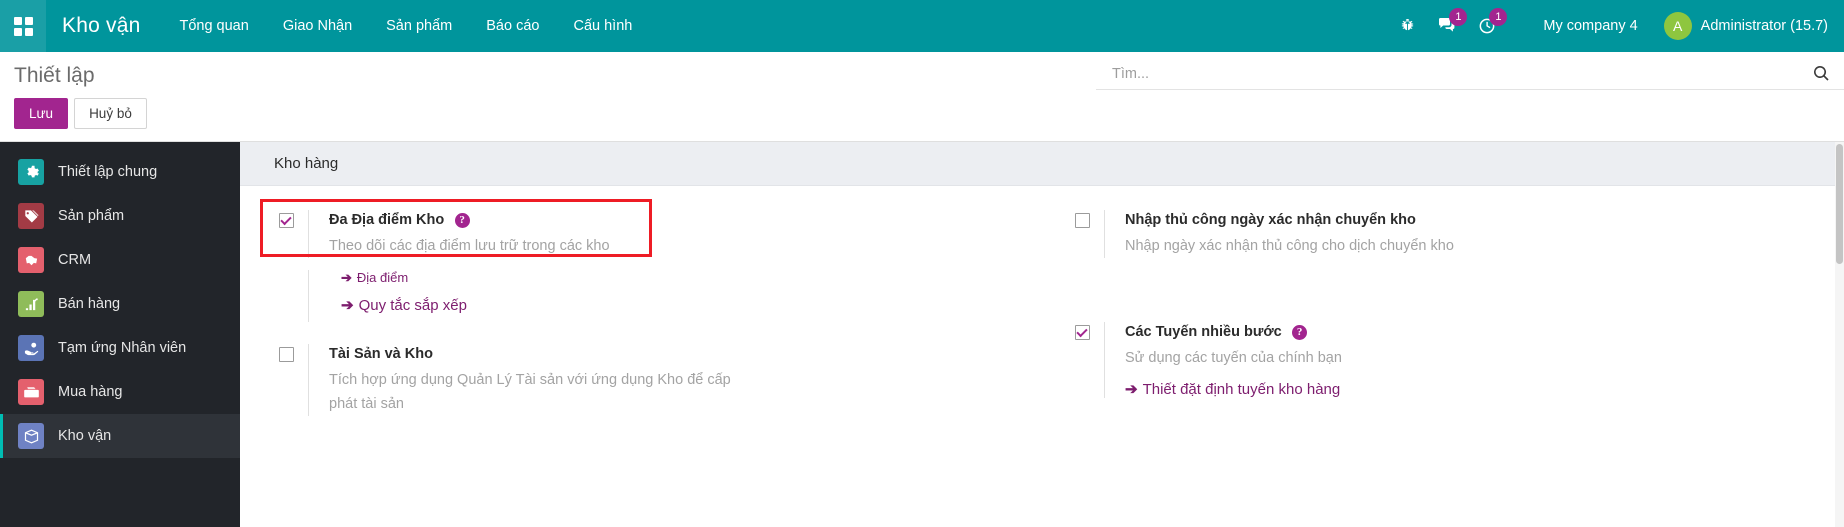 Image resolution: width=1844 pixels, height=527 pixels. Describe the element at coordinates (602, 26) in the screenshot. I see `menu-item-configuration: Cấu hình` at that location.